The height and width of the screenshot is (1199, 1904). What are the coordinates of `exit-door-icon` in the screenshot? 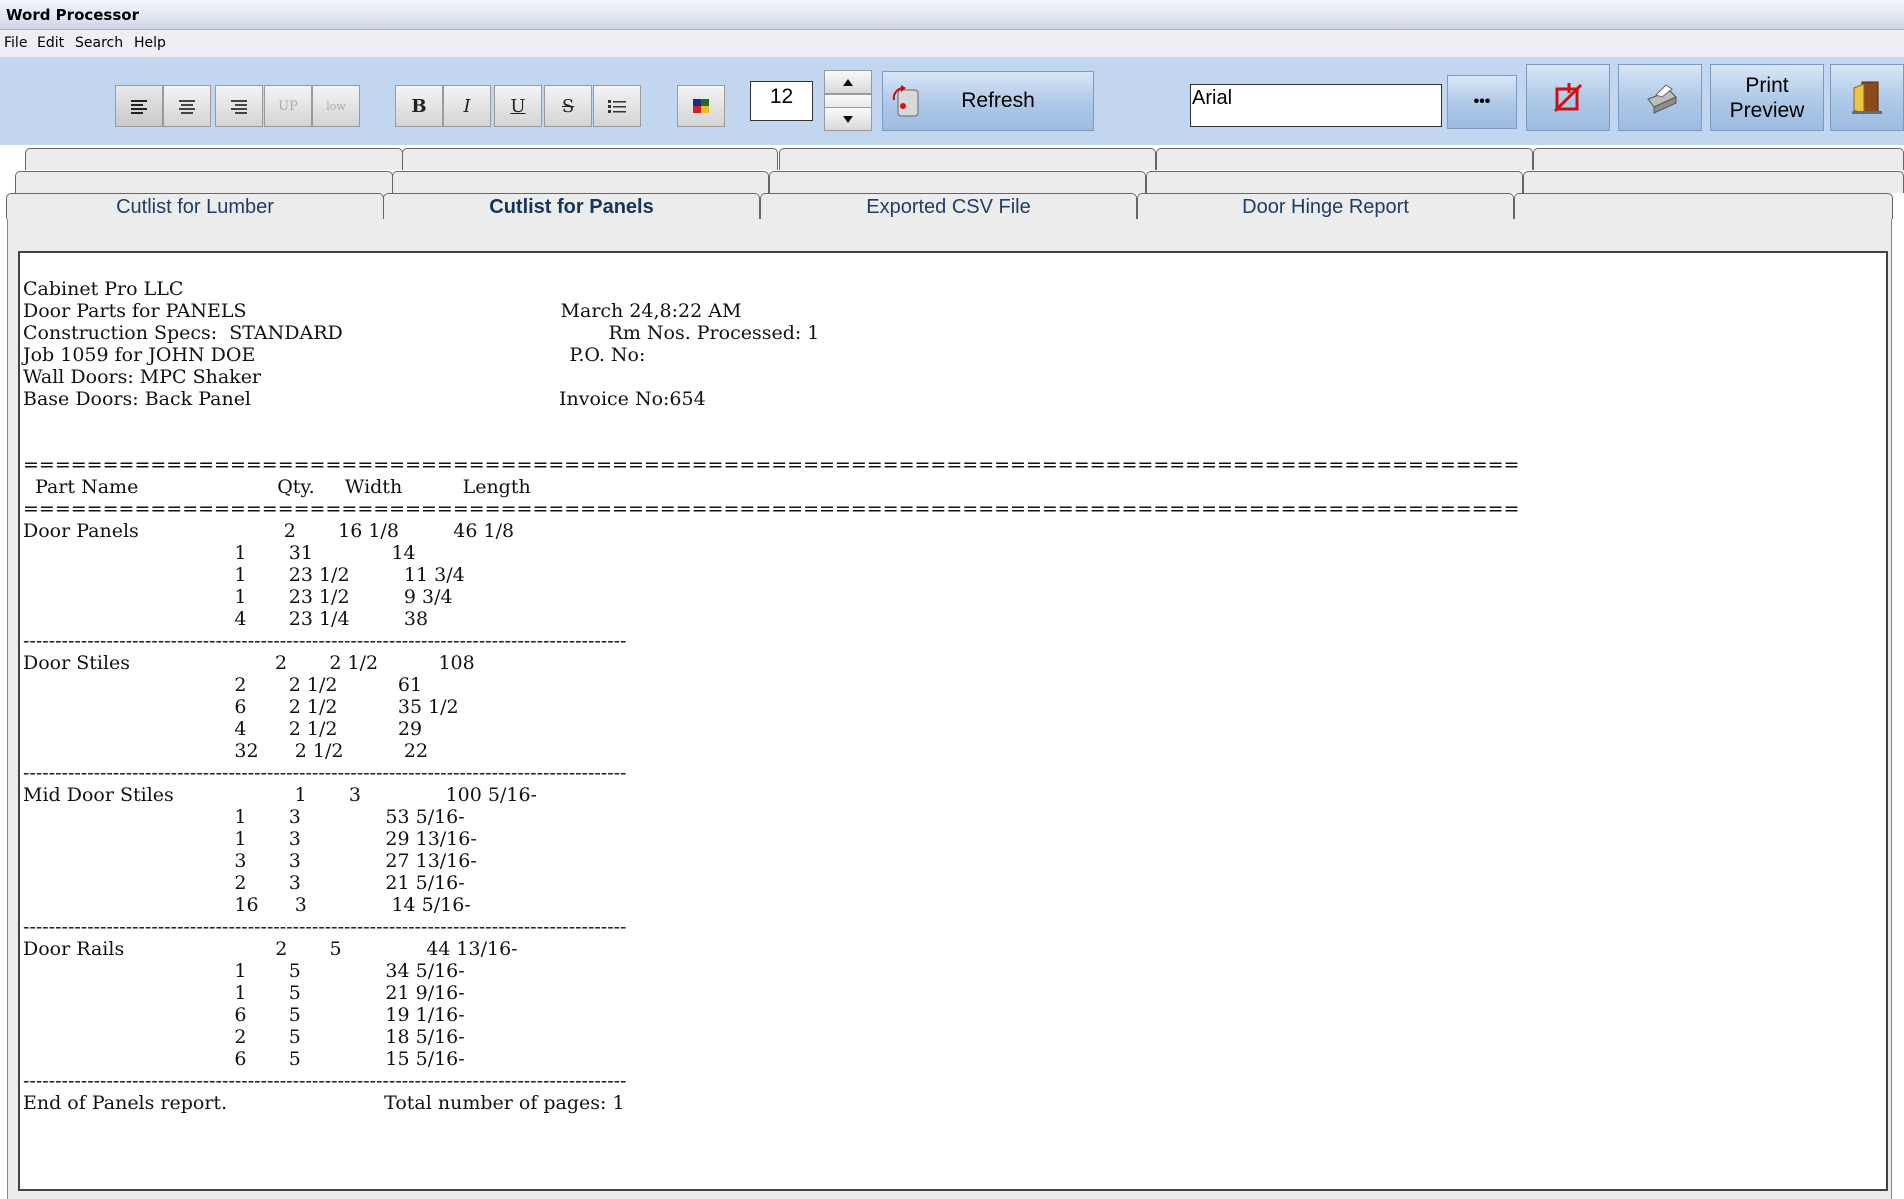 It's located at (1867, 98).